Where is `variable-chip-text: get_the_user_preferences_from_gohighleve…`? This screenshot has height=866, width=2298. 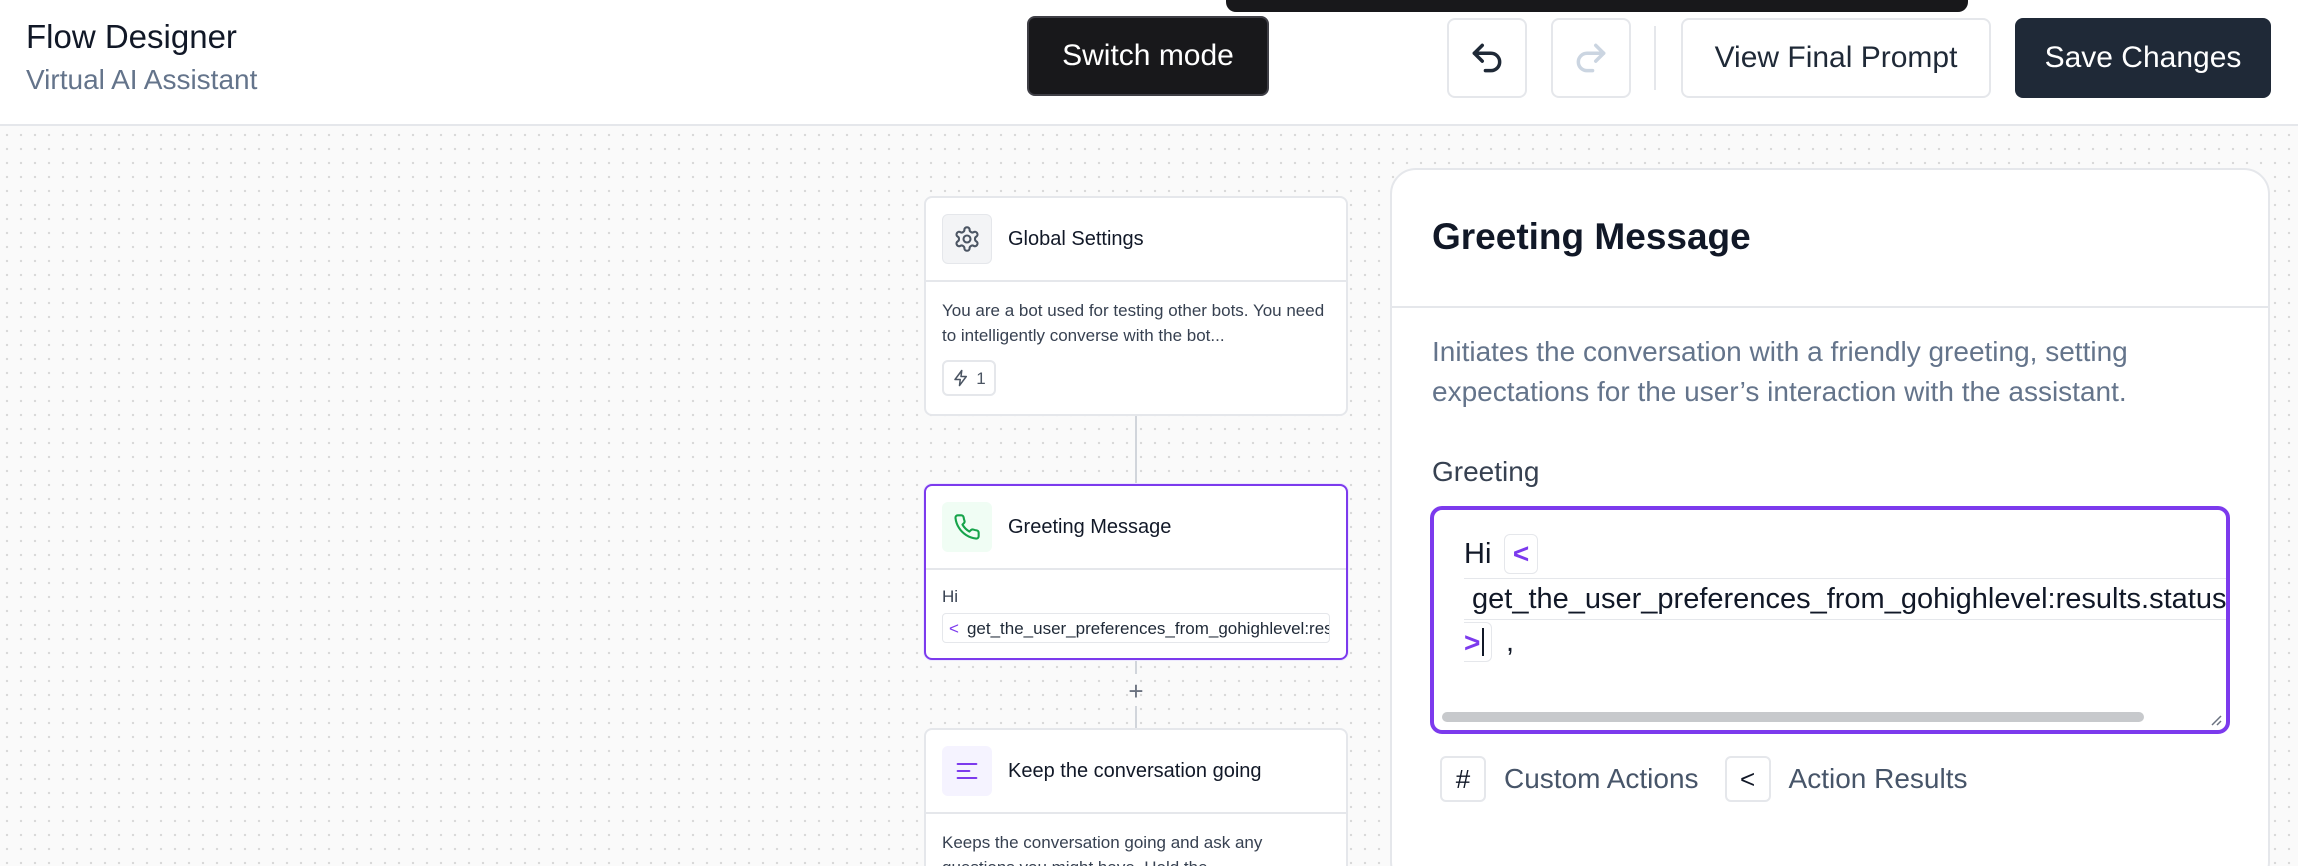
variable-chip-text: get_the_user_preferences_from_gohighleve… is located at coordinates (1845, 599).